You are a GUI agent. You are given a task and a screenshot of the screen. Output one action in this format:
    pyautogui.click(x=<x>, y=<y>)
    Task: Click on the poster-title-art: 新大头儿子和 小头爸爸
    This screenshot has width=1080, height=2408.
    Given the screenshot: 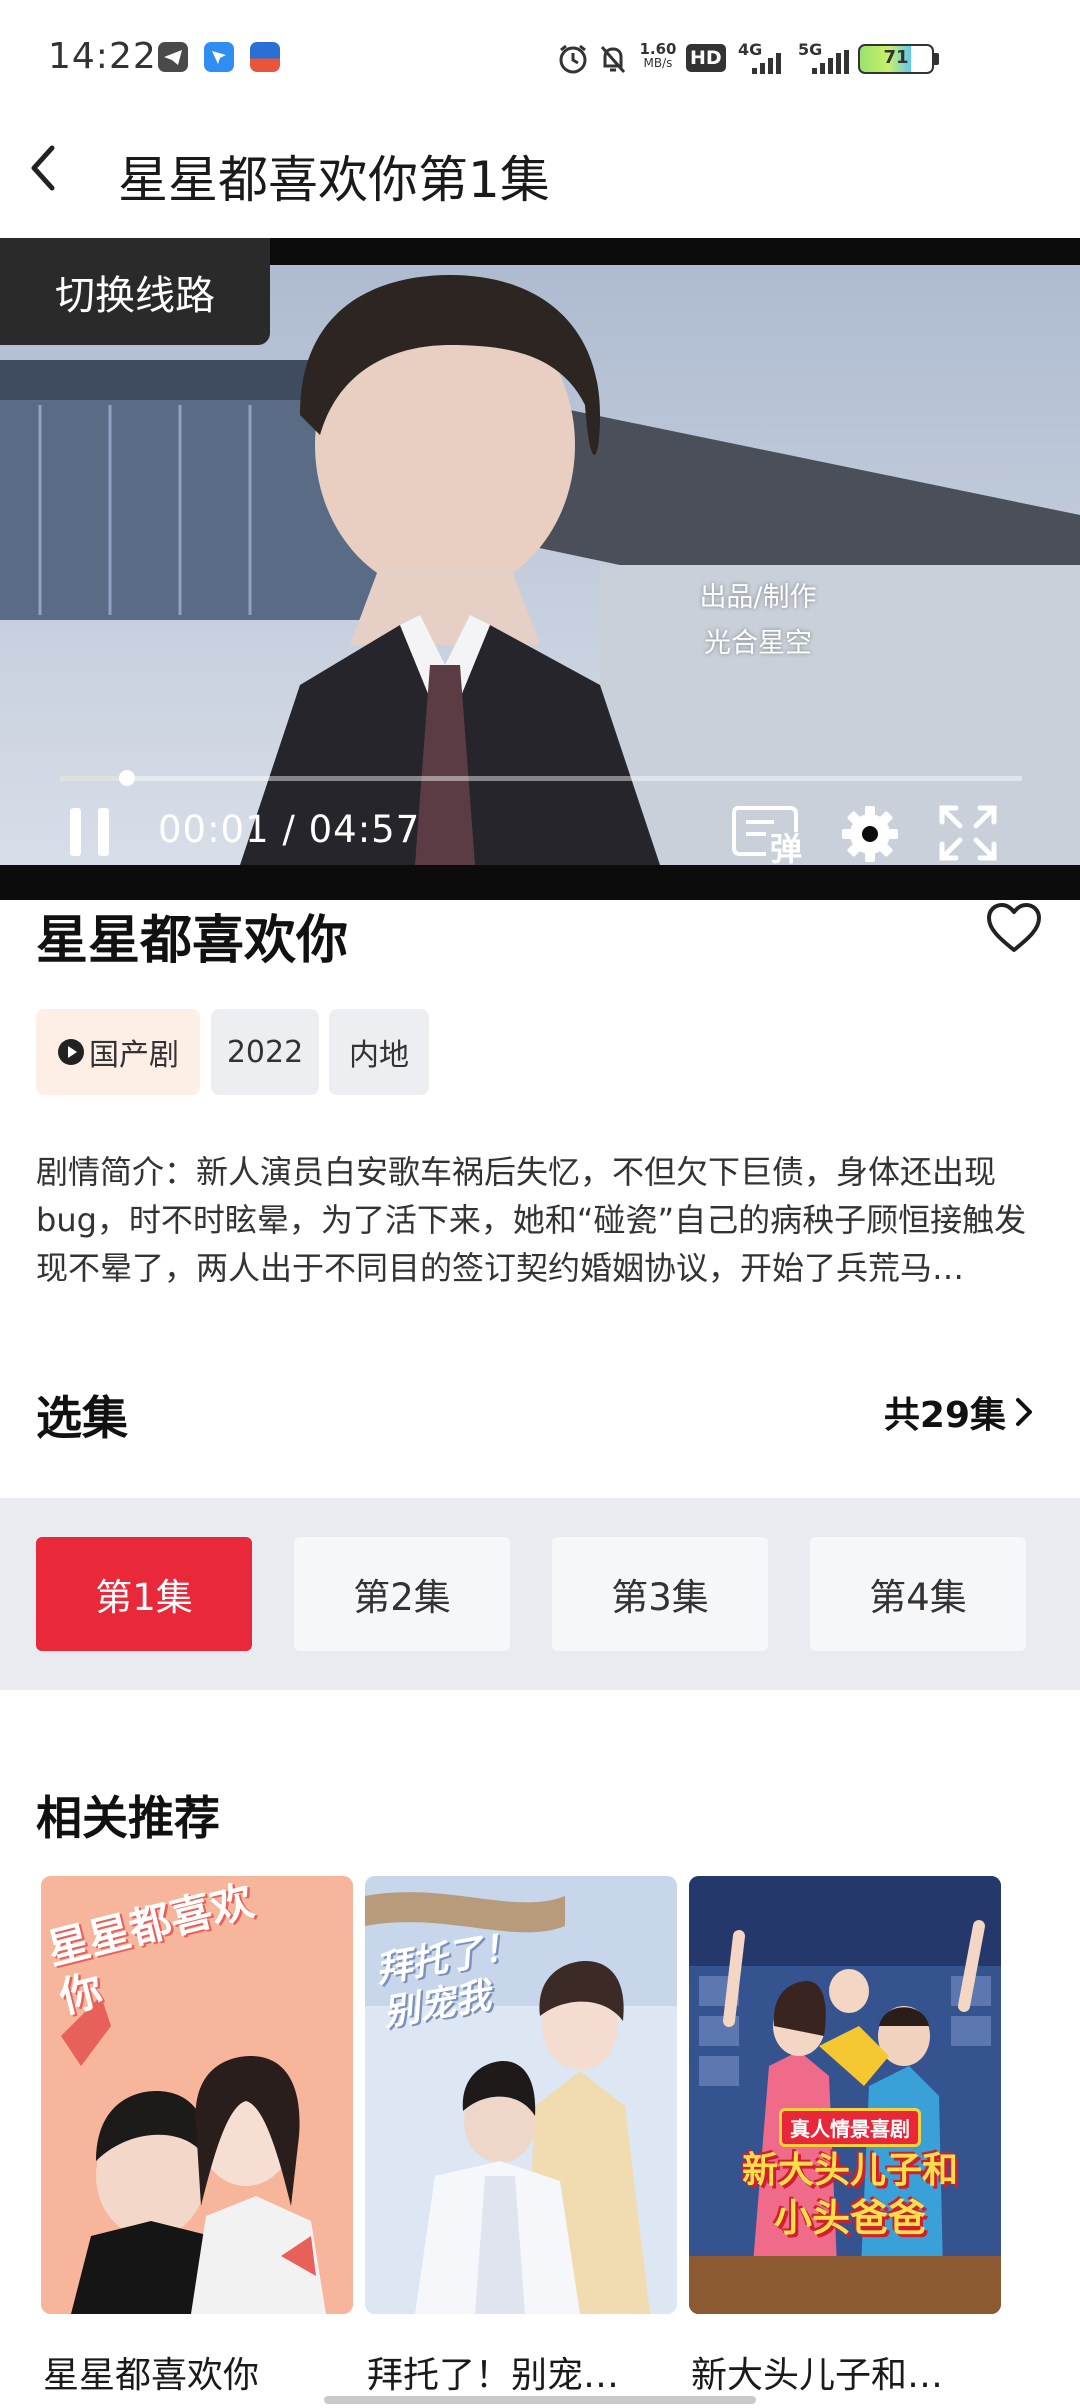 What is the action you would take?
    pyautogui.click(x=850, y=2195)
    